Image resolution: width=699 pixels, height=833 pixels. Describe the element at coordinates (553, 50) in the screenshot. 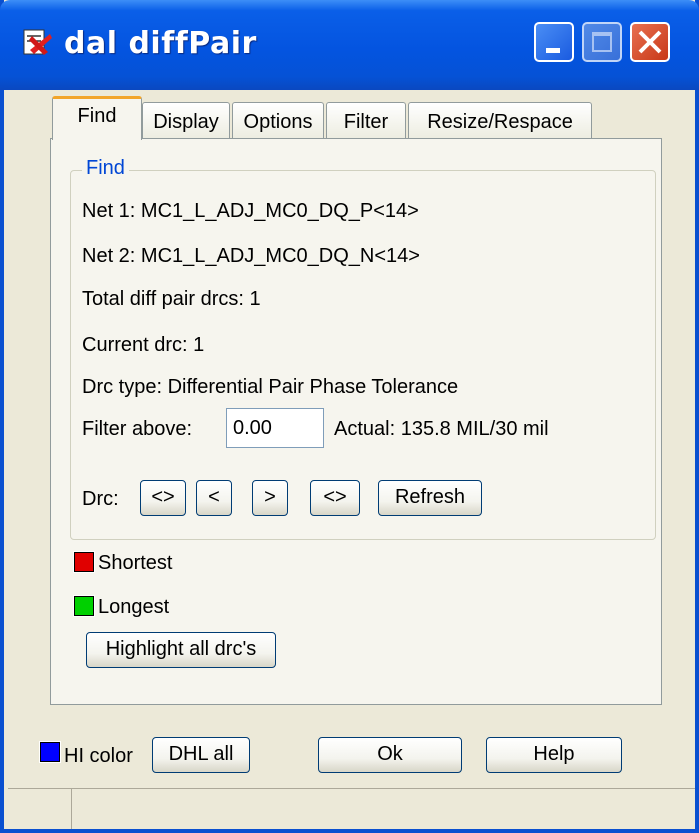

I see `minimize-icon` at that location.